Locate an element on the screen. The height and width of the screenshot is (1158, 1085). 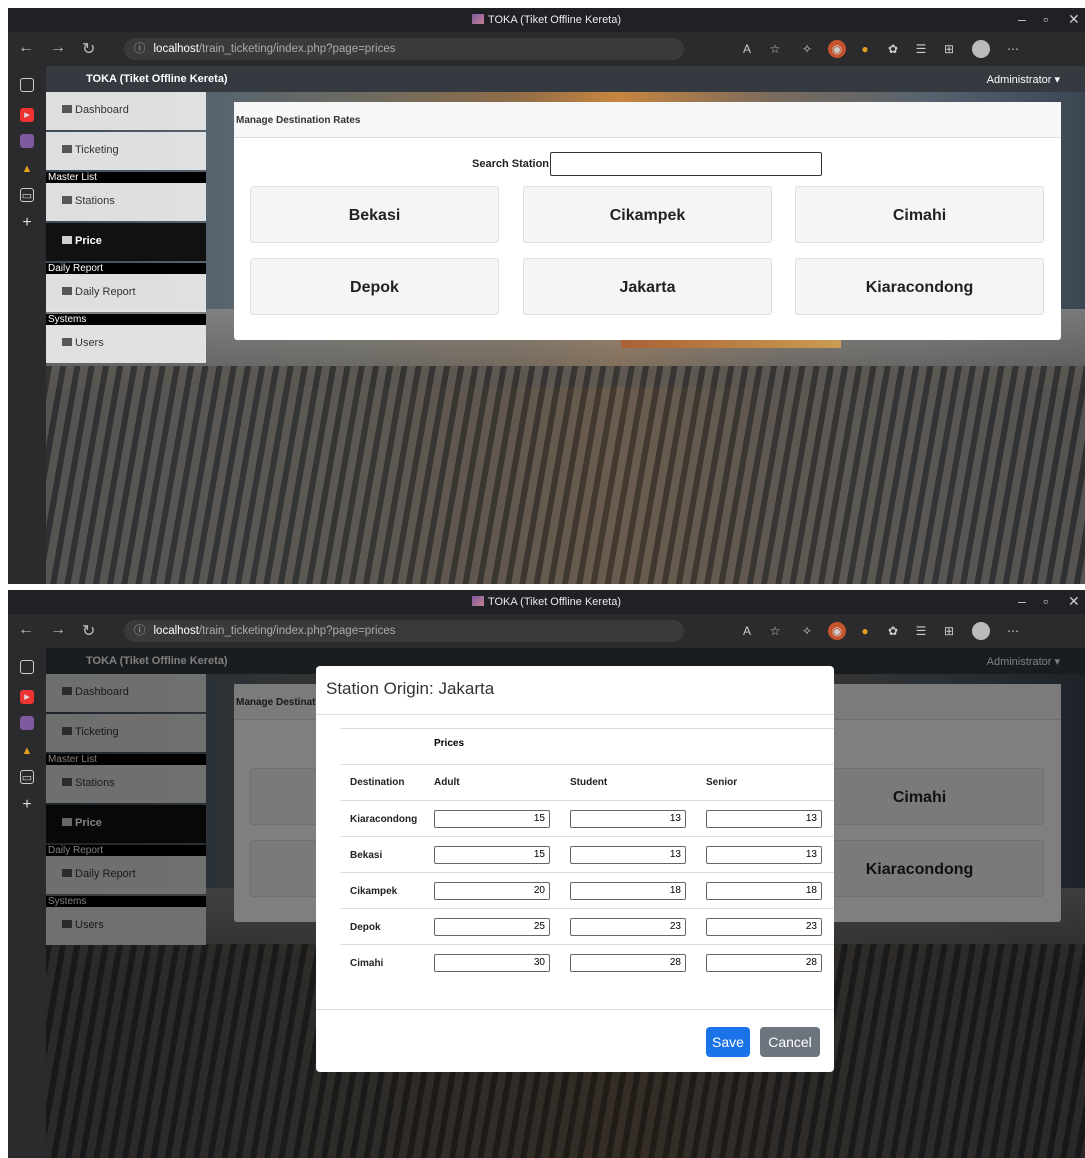
destination-name: Cimahi is located at coordinates (367, 963).